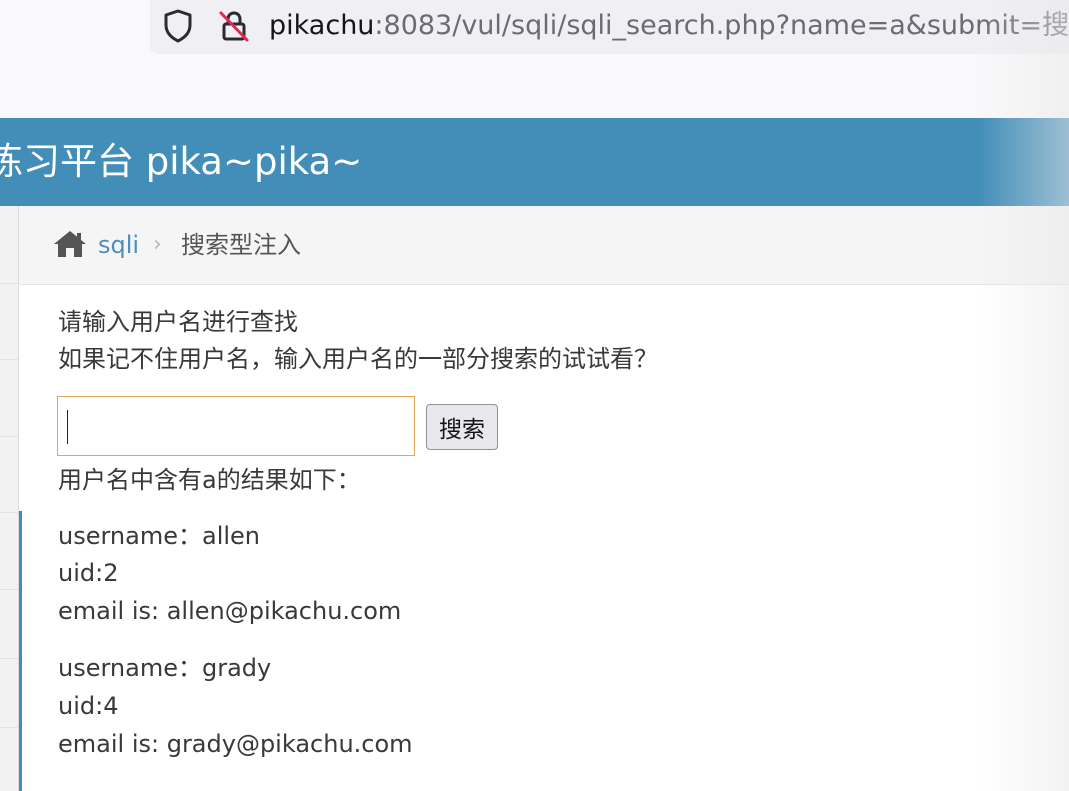 This screenshot has height=791, width=1069. Describe the element at coordinates (322, 25) in the screenshot. I see `url-host: pikachu` at that location.